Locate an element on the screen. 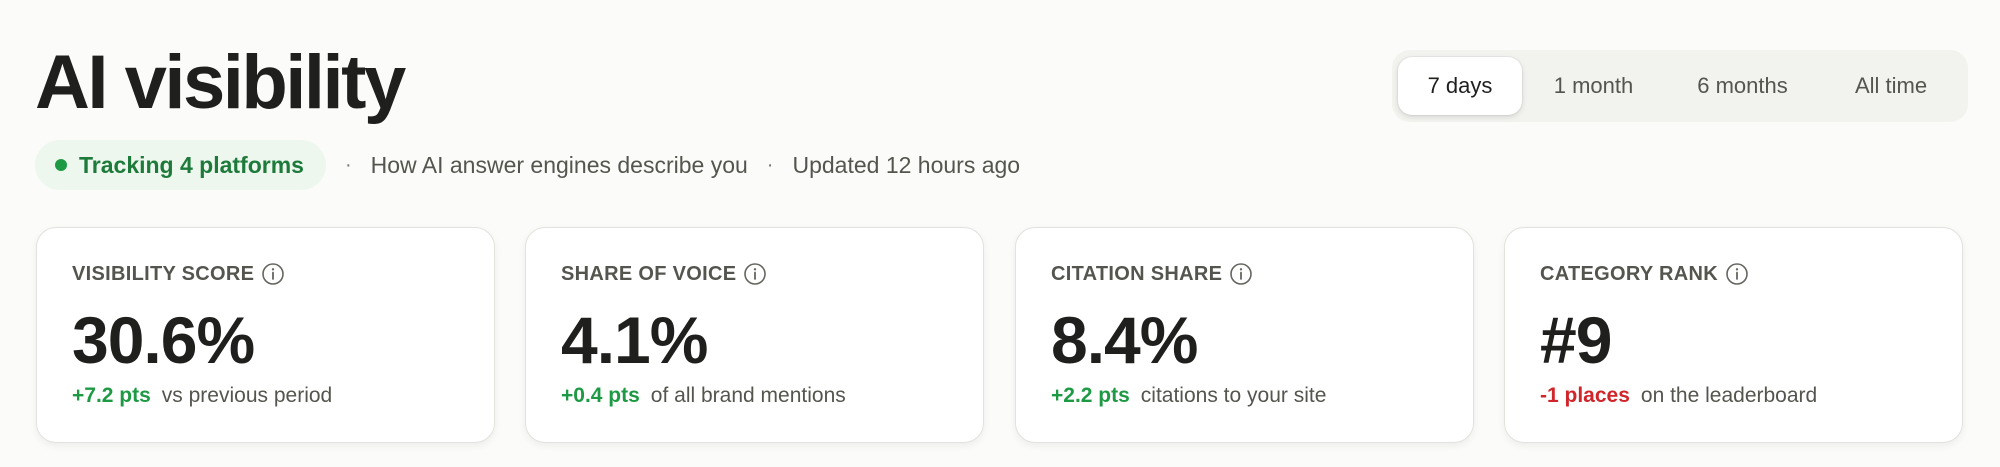  metric-delta: +2.2 pts is located at coordinates (1090, 395).